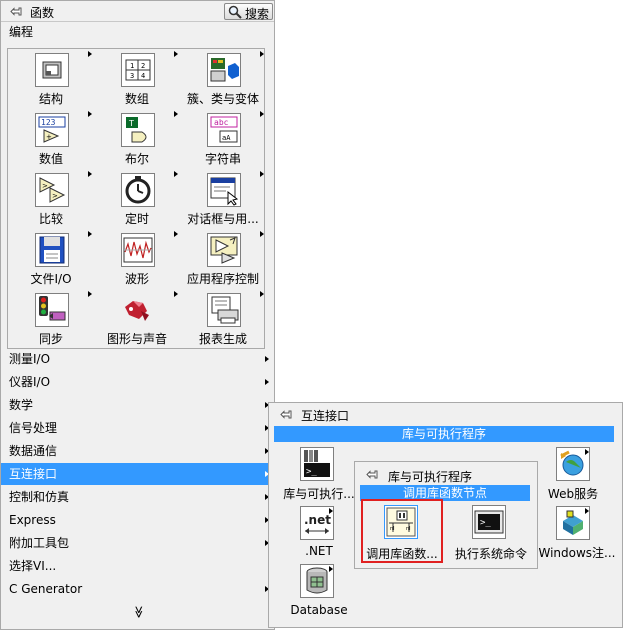 Image resolution: width=625 pixels, height=630 pixels. I want to click on palette-item-waveform: 波形, so click(137, 259).